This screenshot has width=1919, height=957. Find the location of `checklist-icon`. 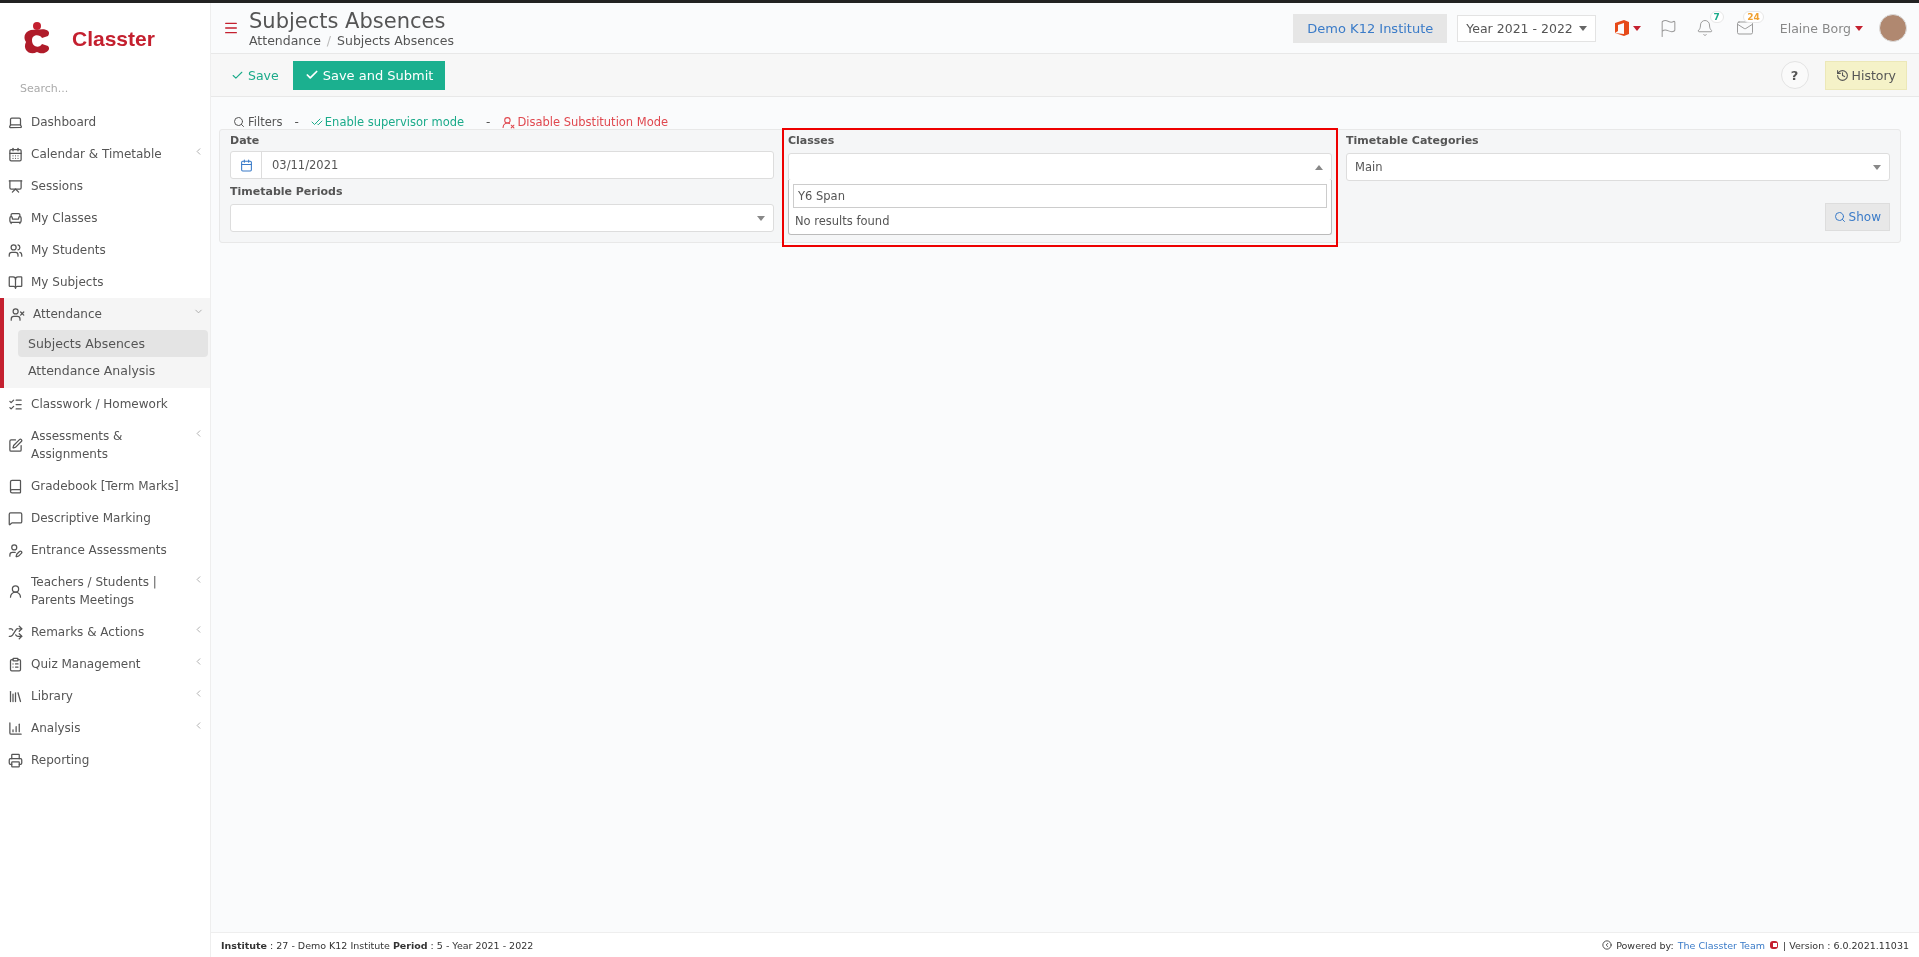

checklist-icon is located at coordinates (15, 404).